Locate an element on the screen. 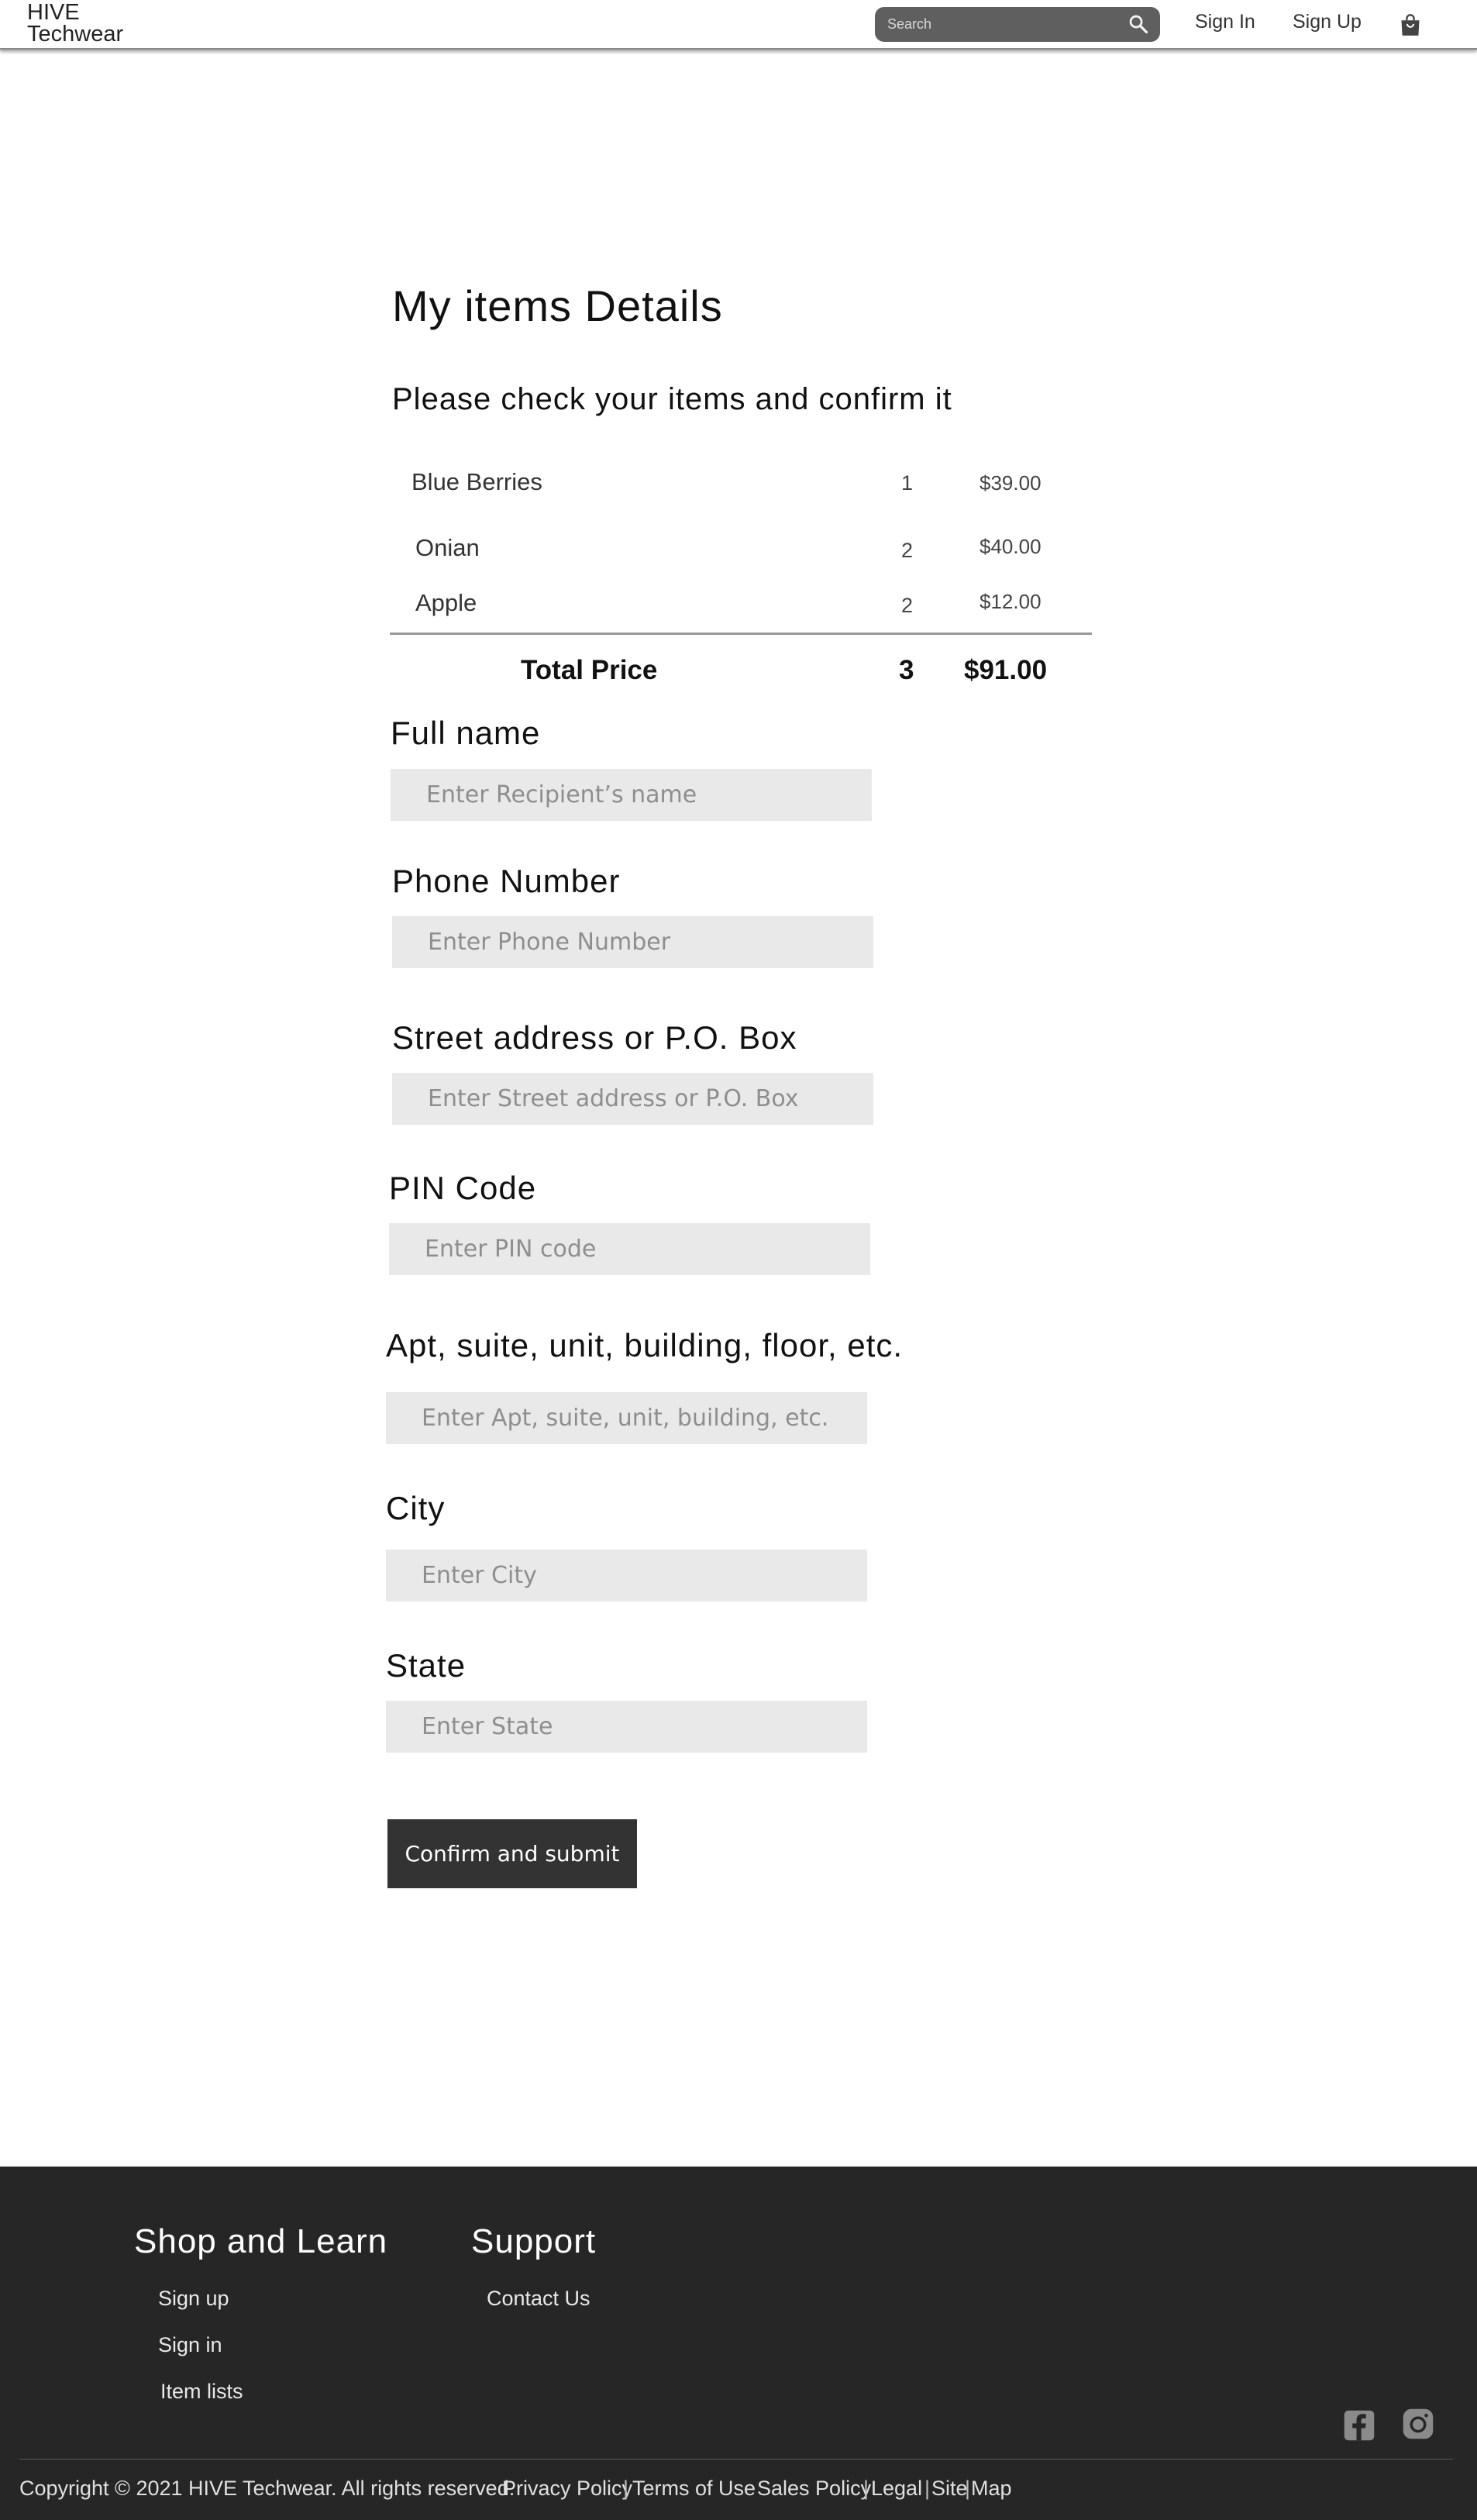 The width and height of the screenshot is (1477, 2520). item-name: Blue Berries is located at coordinates (477, 482).